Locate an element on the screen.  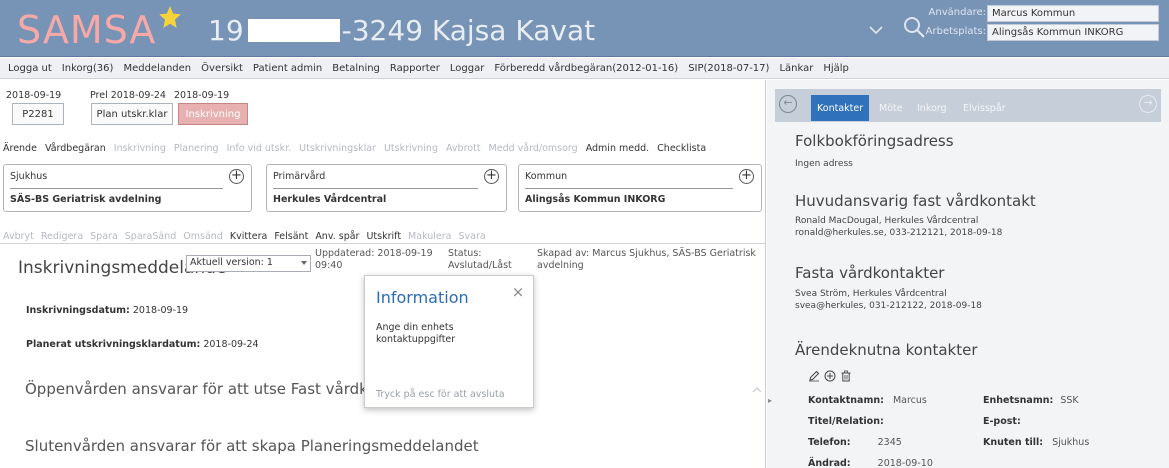
star-icon is located at coordinates (170, 17).